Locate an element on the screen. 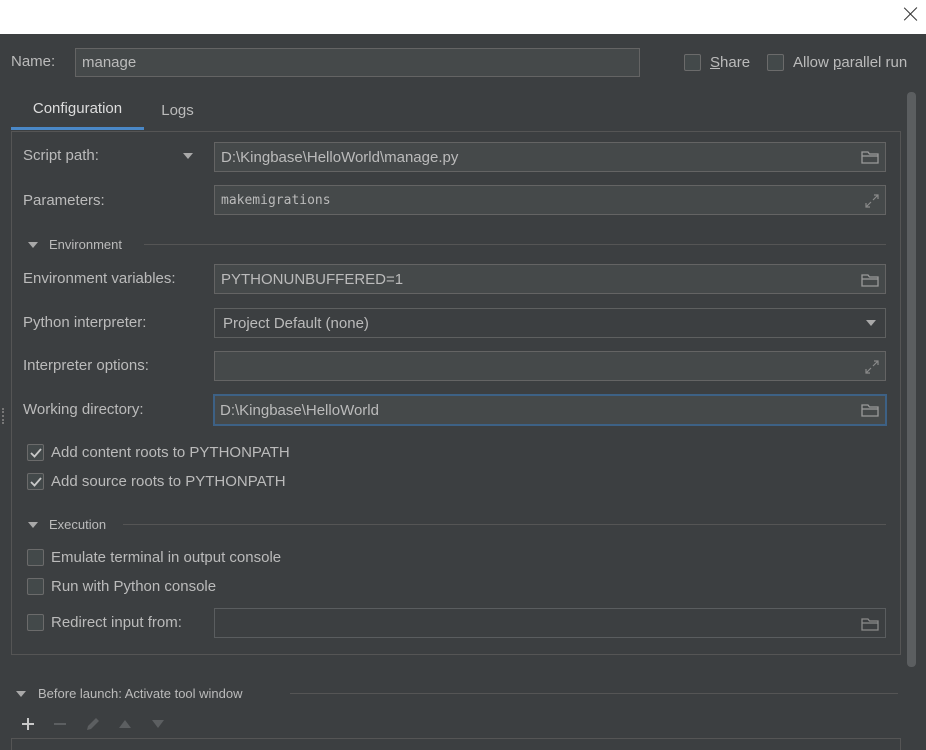 This screenshot has width=926, height=750. environment-section-title: Environment is located at coordinates (85, 244).